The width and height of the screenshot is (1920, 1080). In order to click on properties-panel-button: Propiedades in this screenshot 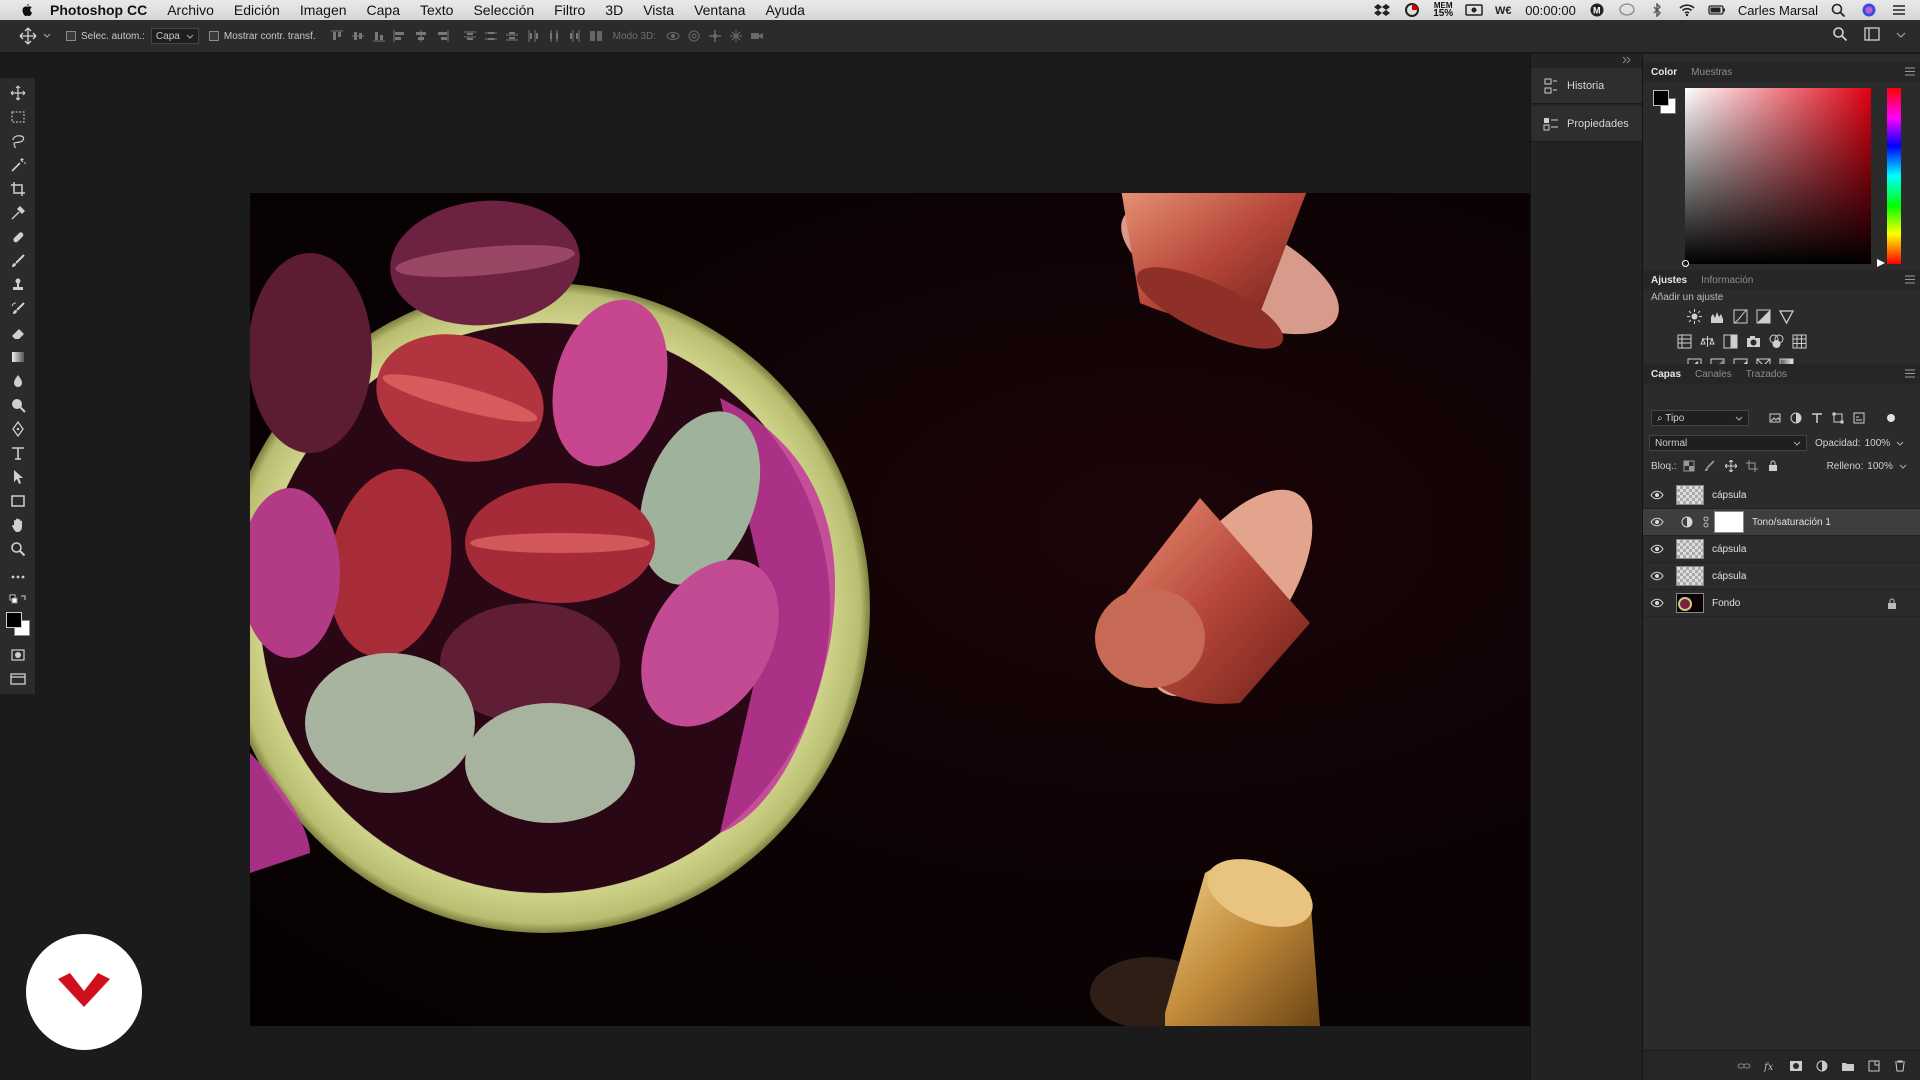, I will do `click(1587, 124)`.